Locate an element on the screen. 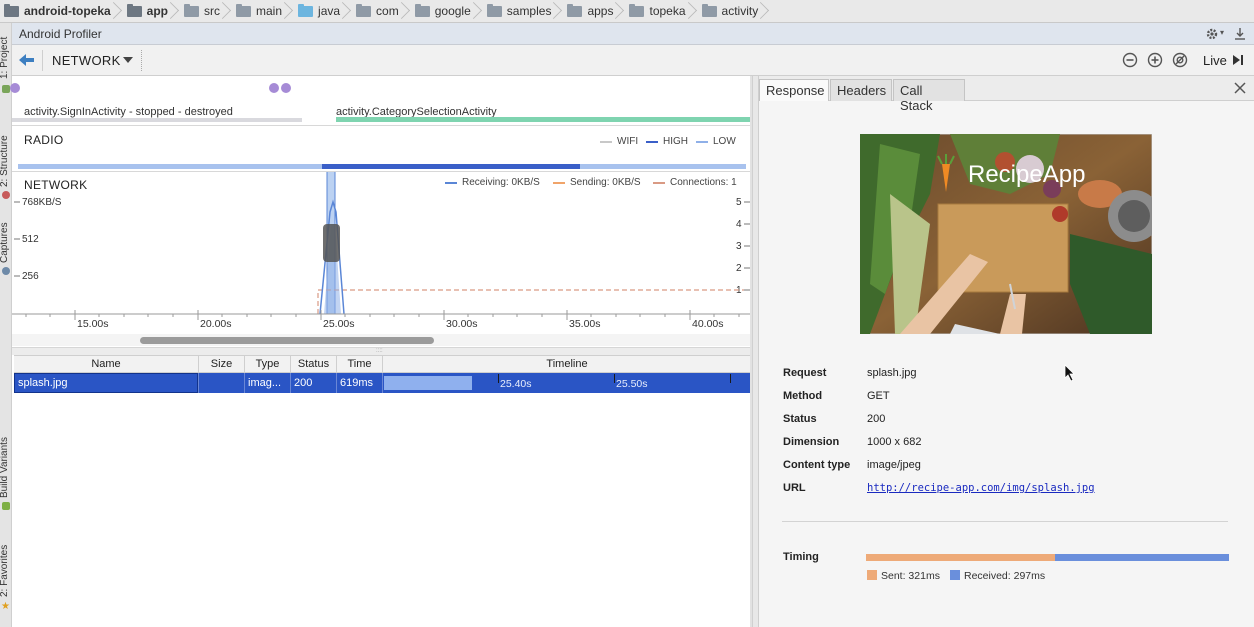 The width and height of the screenshot is (1254, 627). tab-response: Response is located at coordinates (794, 90).